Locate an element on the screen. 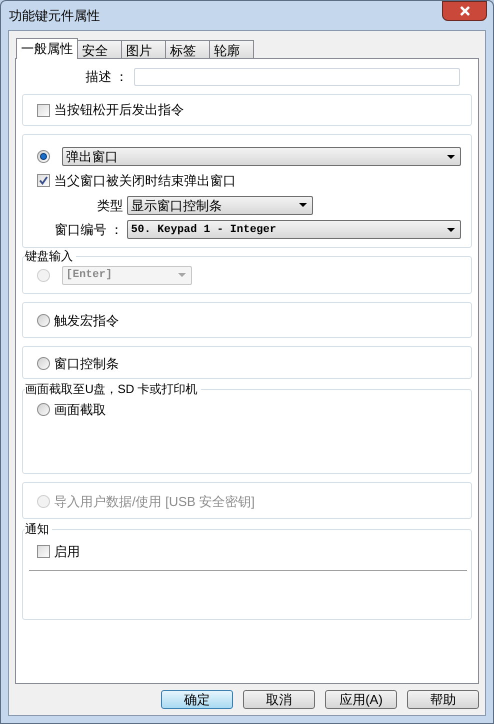  tab: 一般属性 is located at coordinates (47, 48).